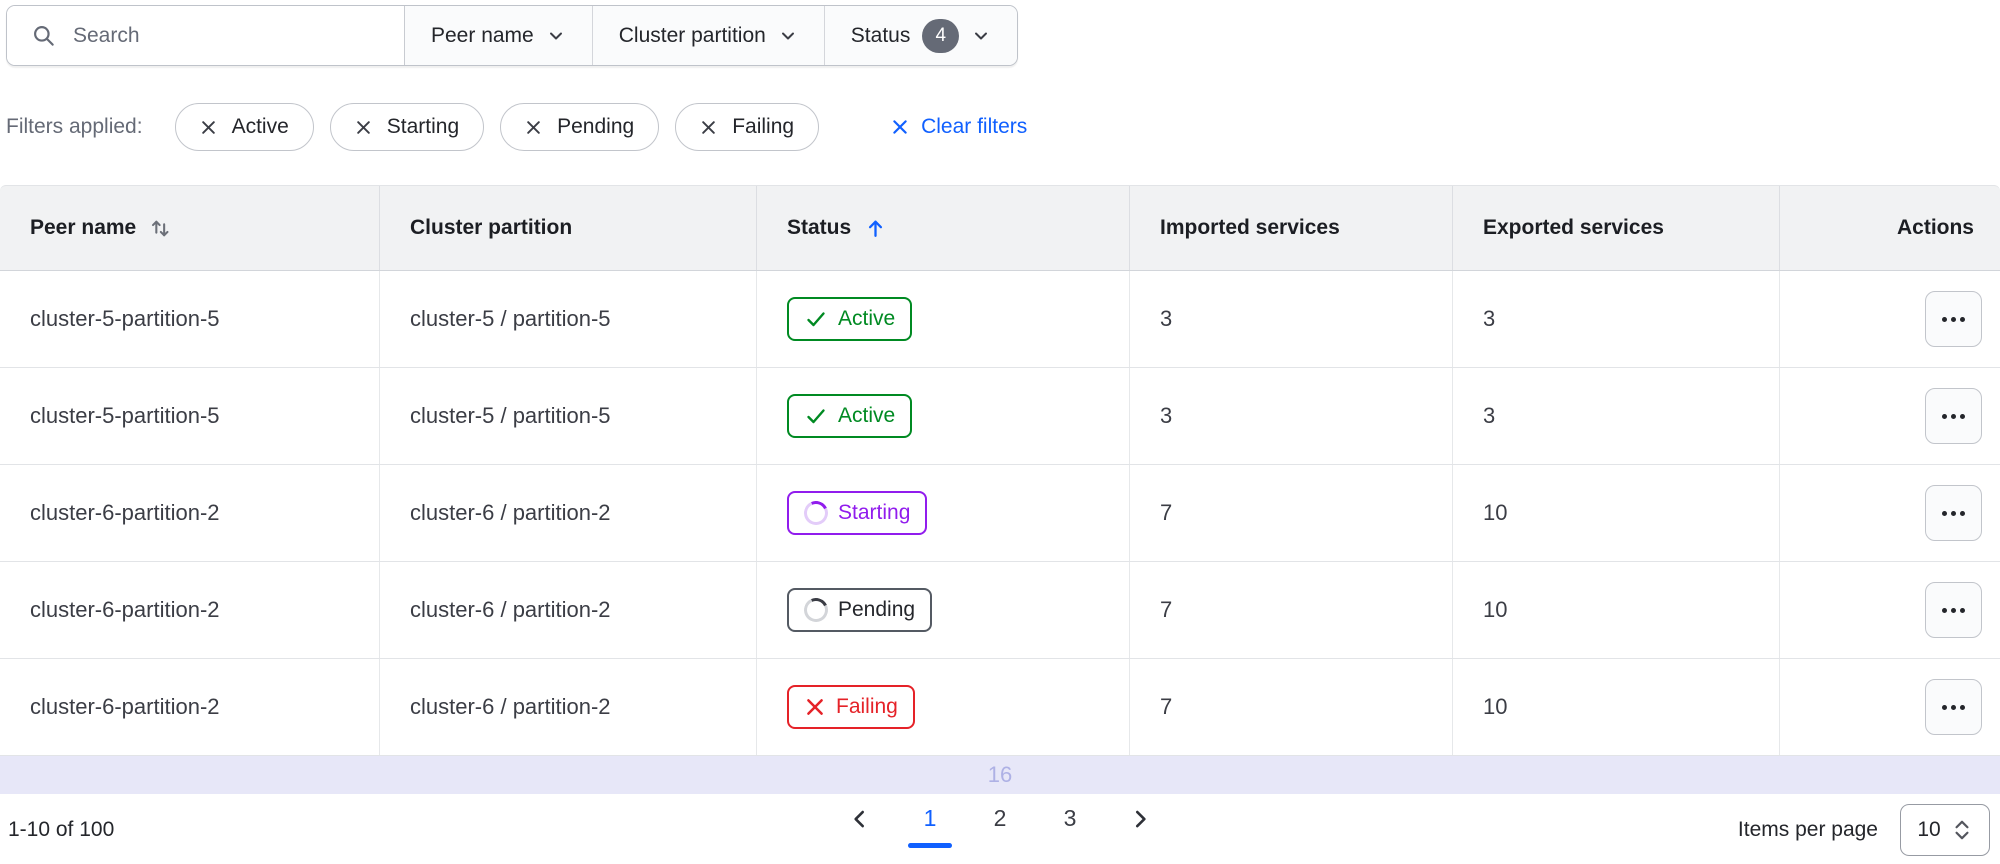 This screenshot has height=864, width=2000. What do you see at coordinates (819, 227) in the screenshot?
I see `column-label: Status` at bounding box center [819, 227].